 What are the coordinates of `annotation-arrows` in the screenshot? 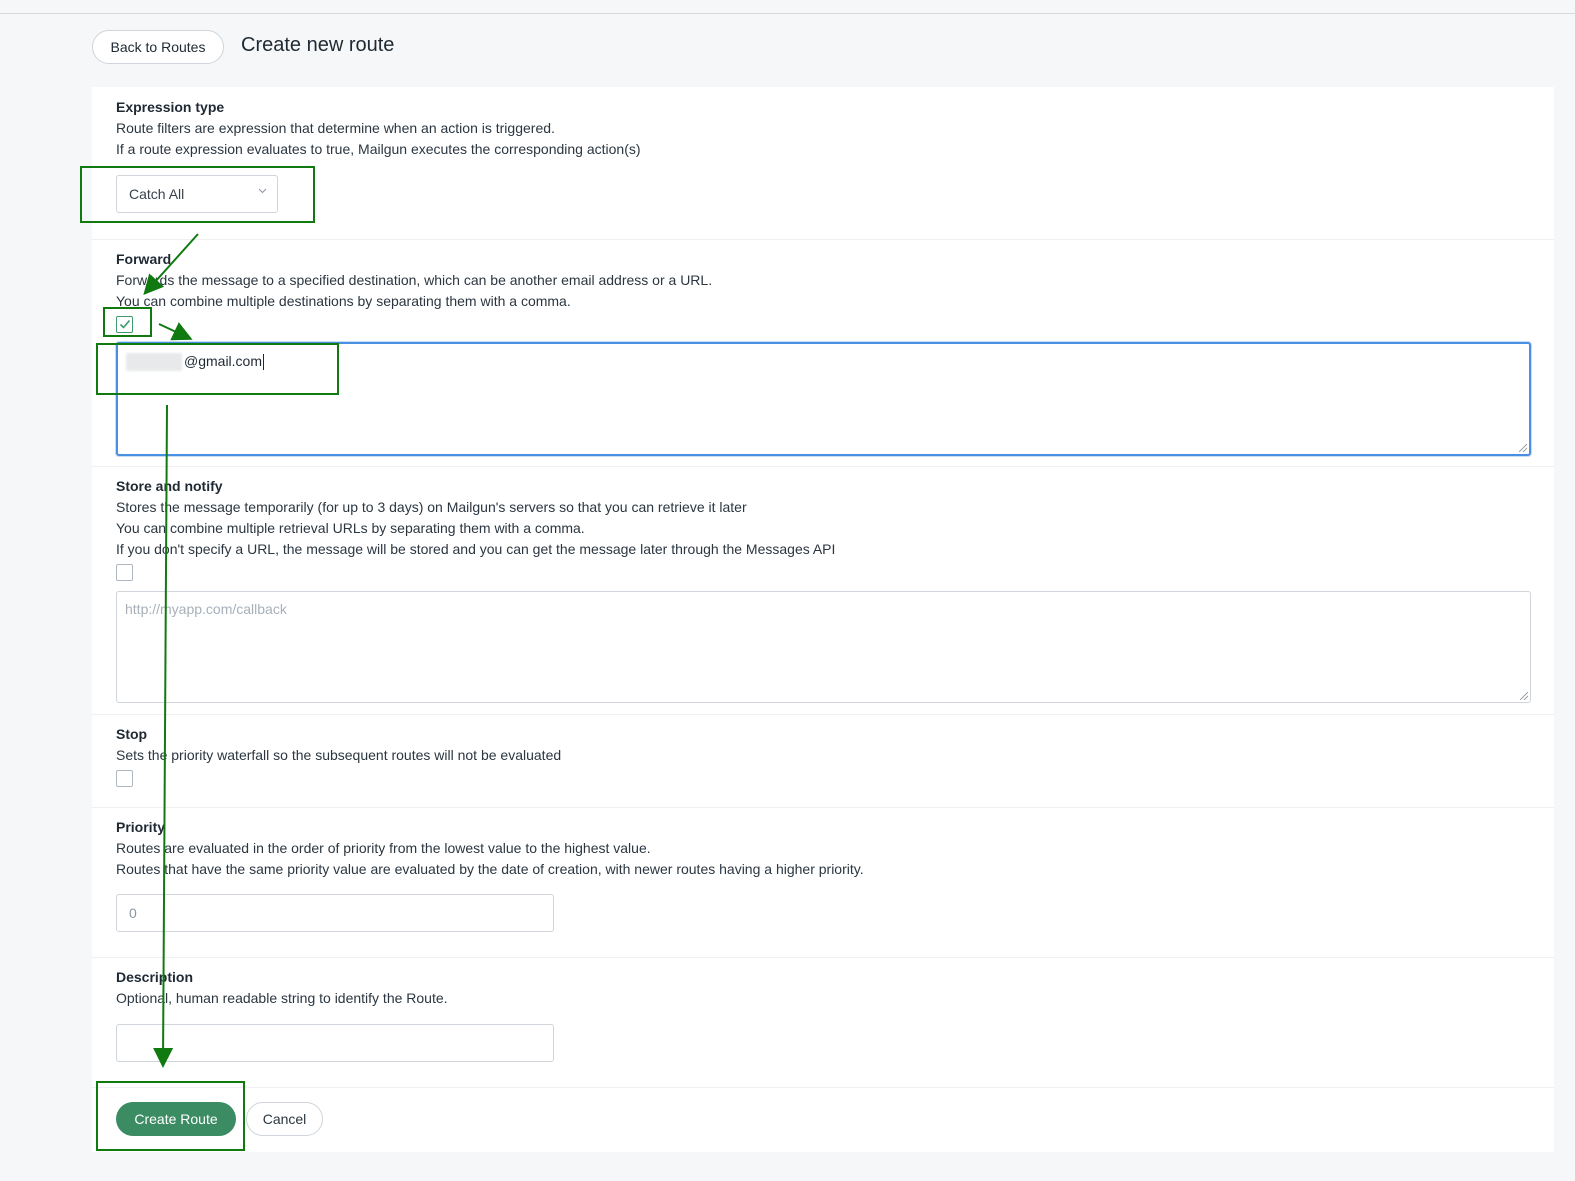 It's located at (171, 650).